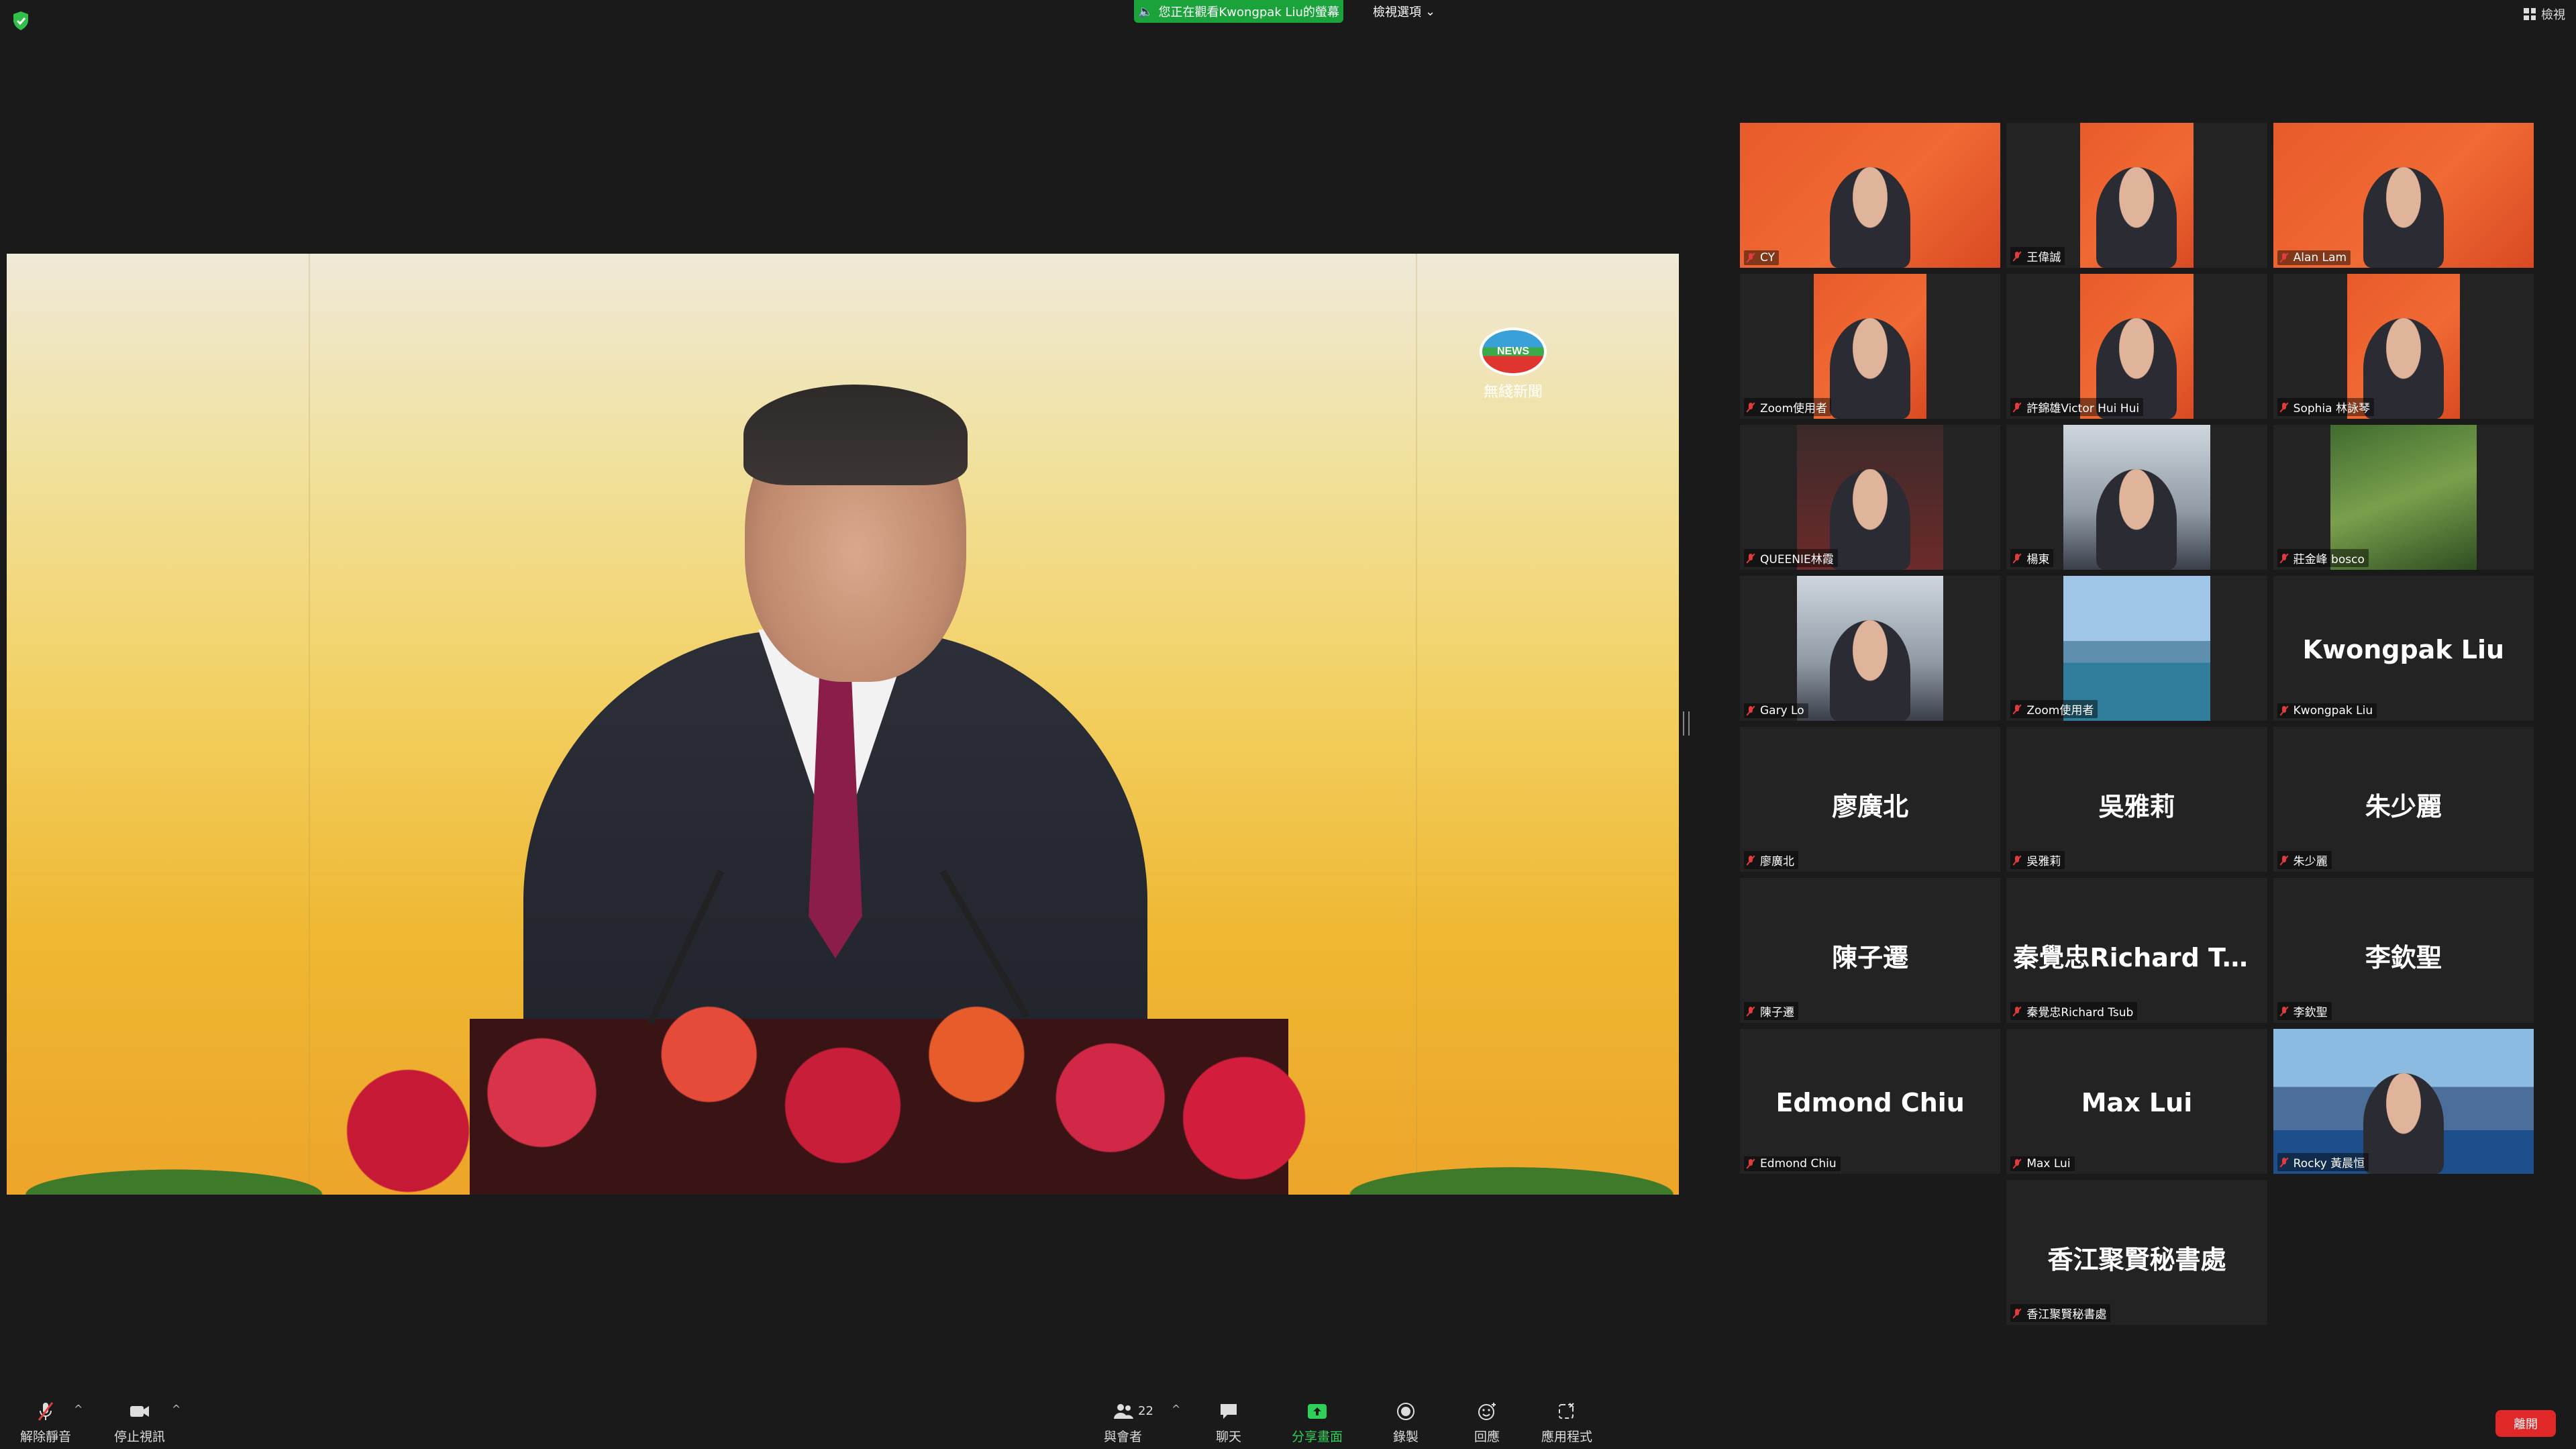 The image size is (2576, 1449). I want to click on participant-tile: 楊東, so click(2136, 497).